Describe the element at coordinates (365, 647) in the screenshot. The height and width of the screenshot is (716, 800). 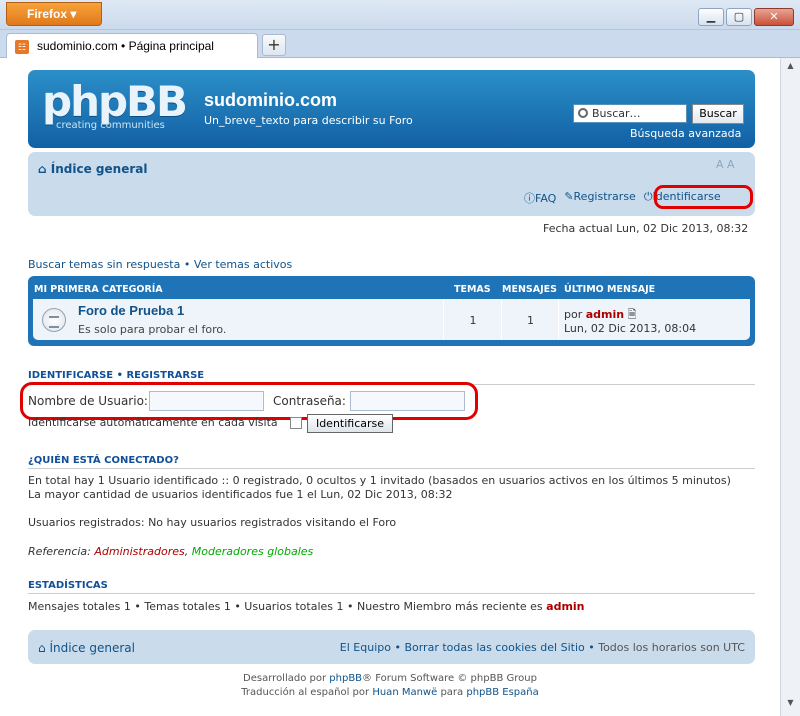
I see `team-link: El Equipo` at that location.